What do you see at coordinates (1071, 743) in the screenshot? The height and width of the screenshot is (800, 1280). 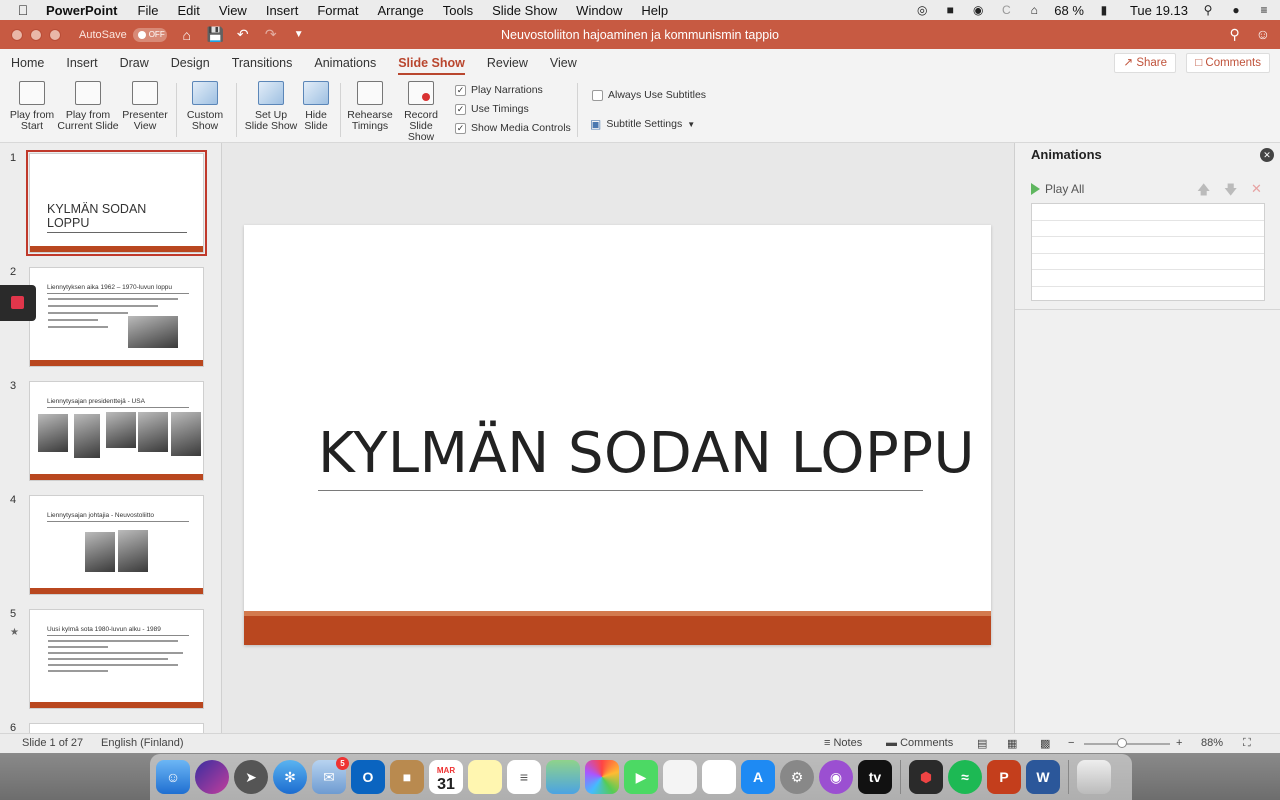 I see `zoom-out-icon: −` at bounding box center [1071, 743].